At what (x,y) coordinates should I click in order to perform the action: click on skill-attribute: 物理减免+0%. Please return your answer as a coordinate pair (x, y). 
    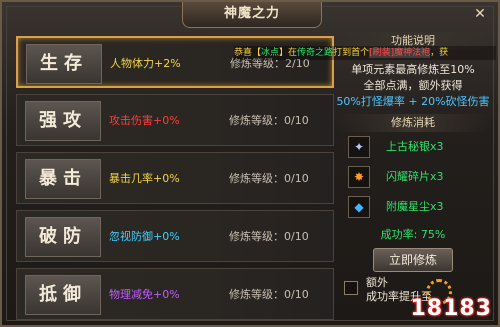
    Looking at the image, I should click on (144, 294).